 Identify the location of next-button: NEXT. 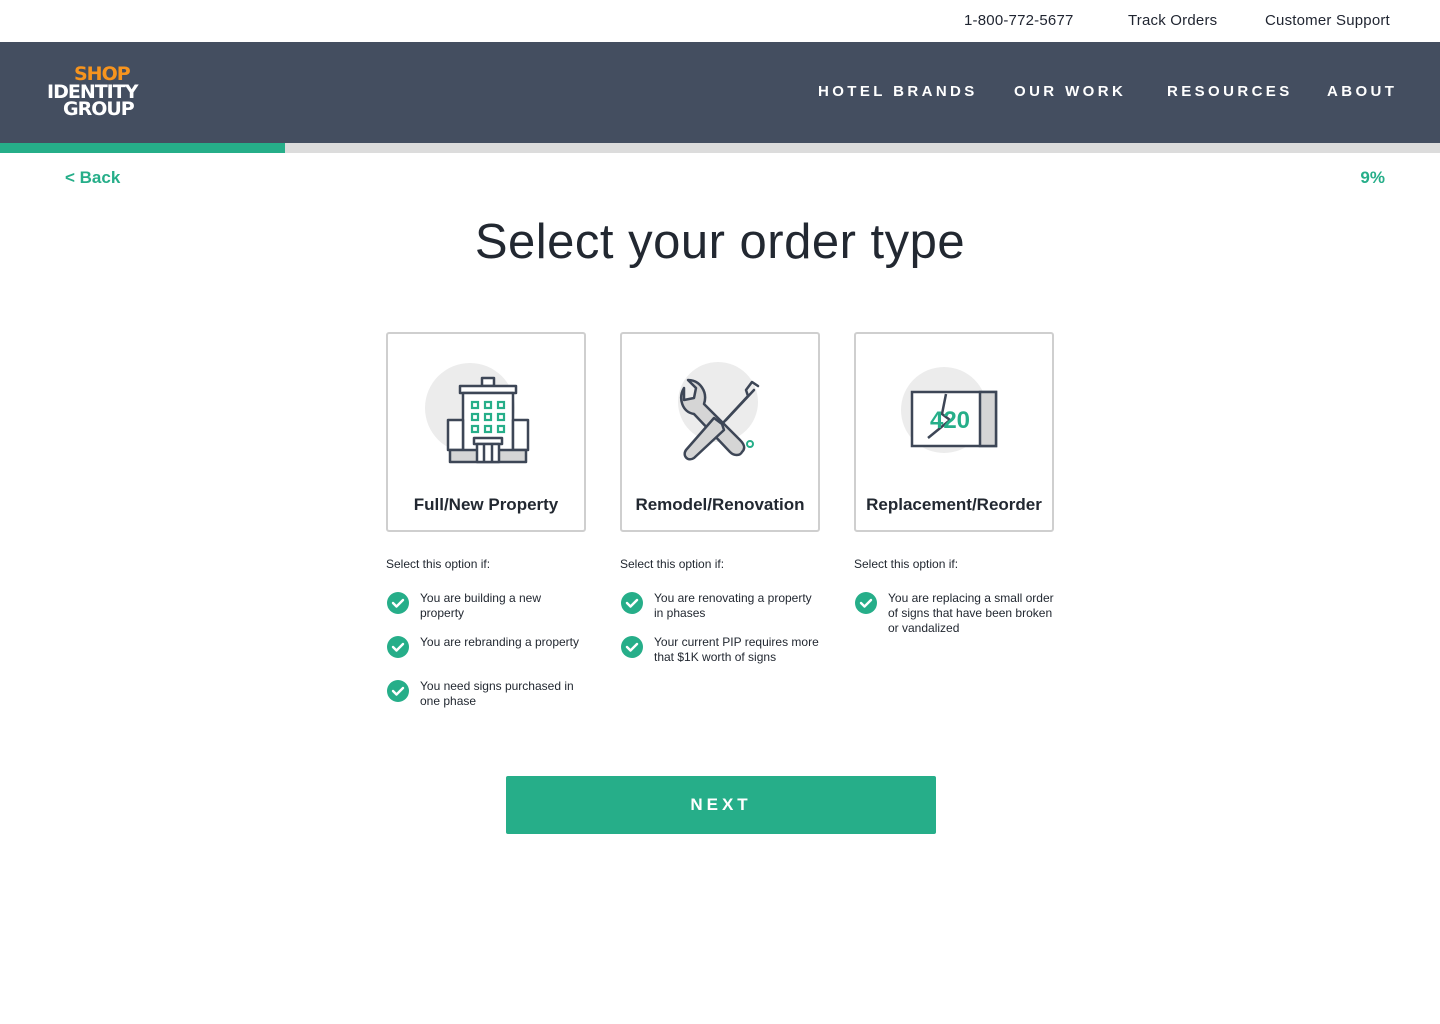
(721, 805).